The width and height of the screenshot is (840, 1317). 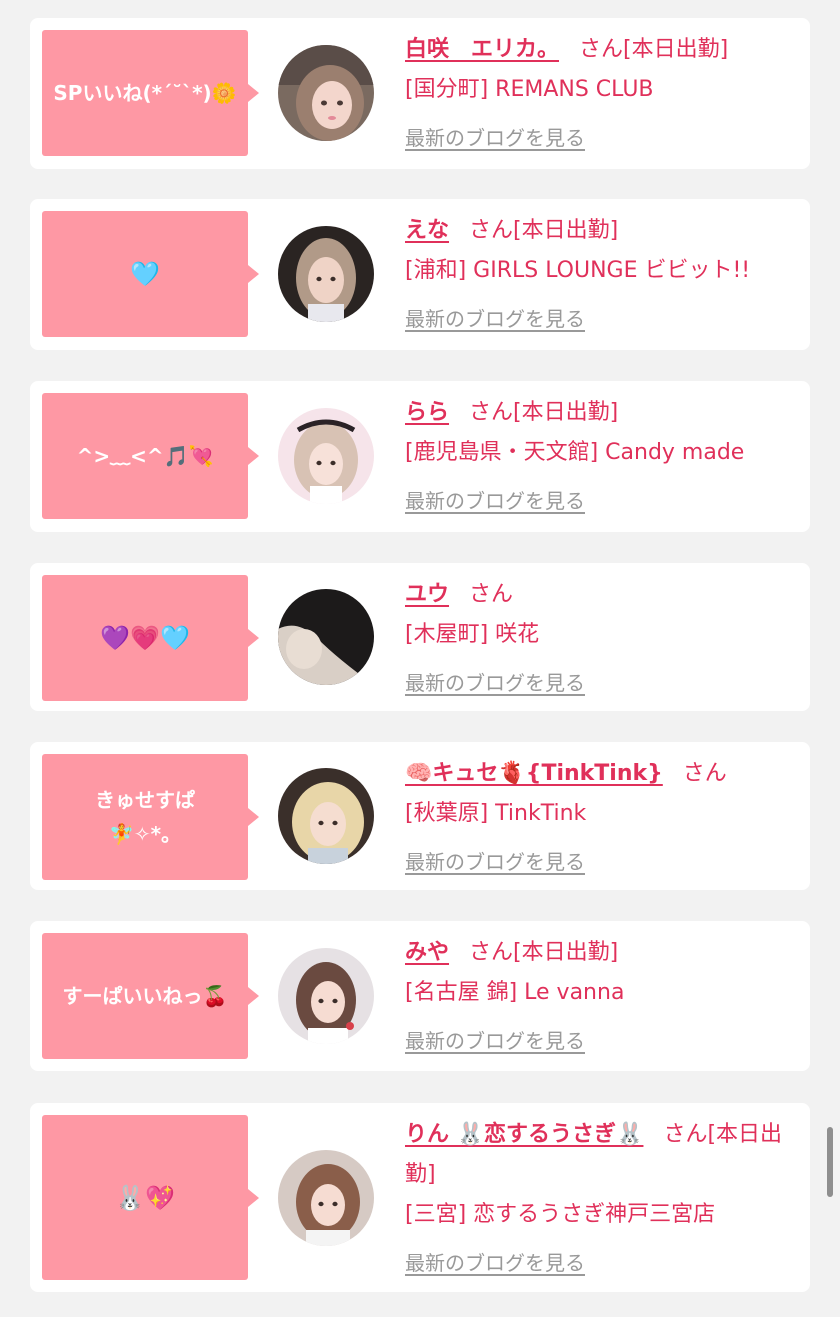 What do you see at coordinates (496, 813) in the screenshot?
I see `store-name: [秋葉原] TinkTink` at bounding box center [496, 813].